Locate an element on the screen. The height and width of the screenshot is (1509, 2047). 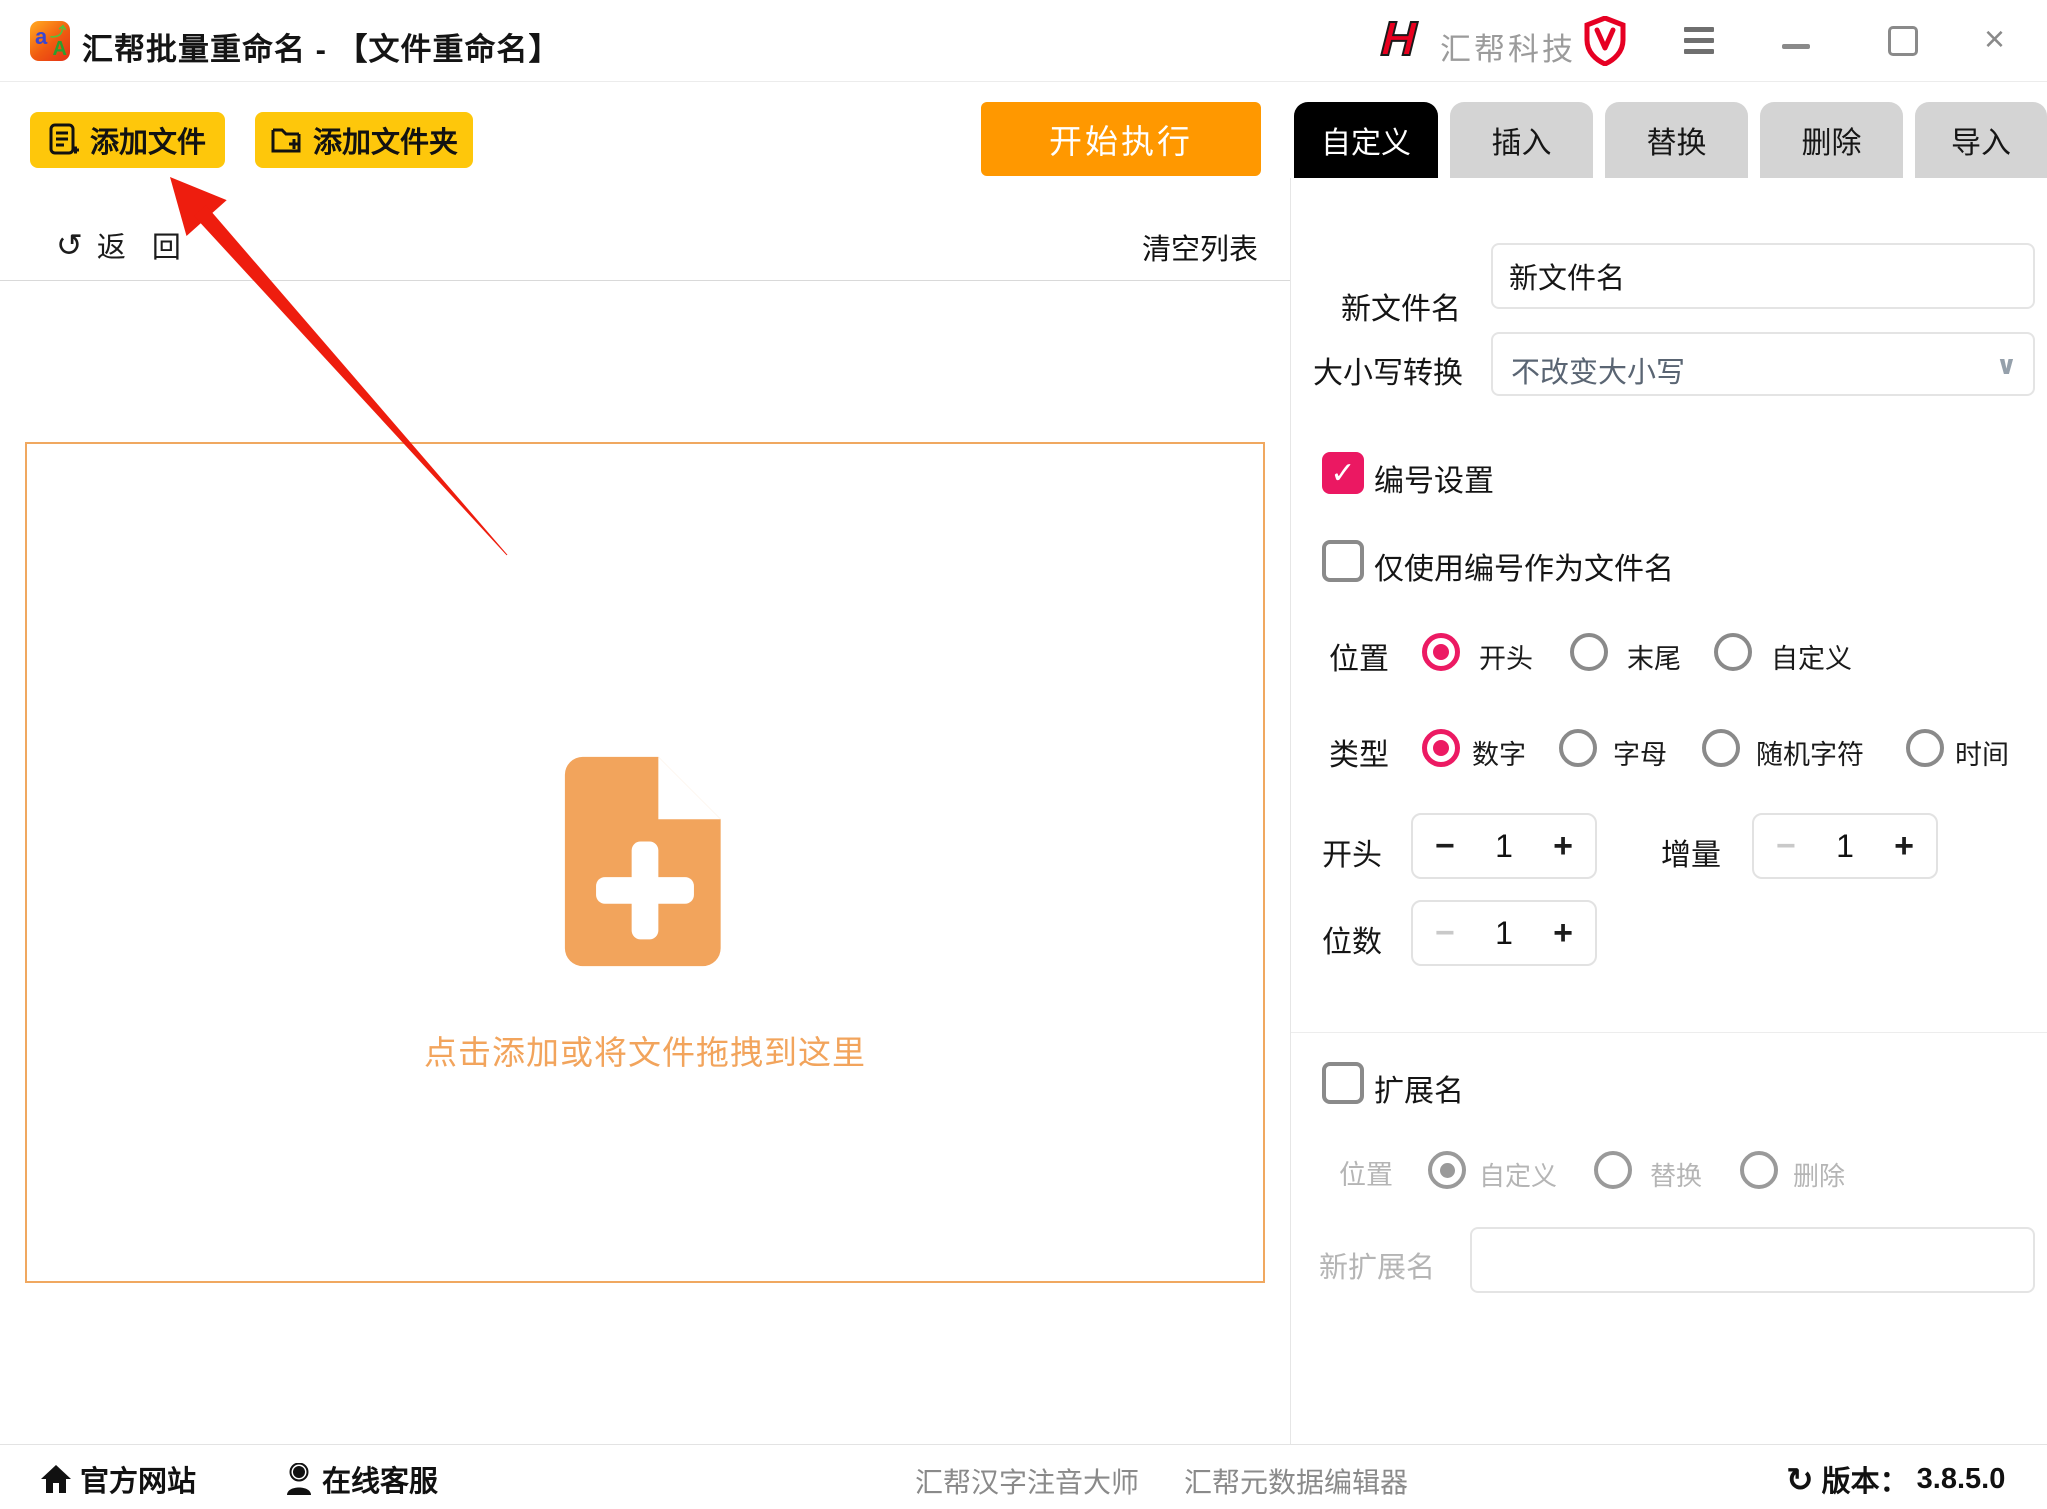
minimize-button is located at coordinates (1796, 46).